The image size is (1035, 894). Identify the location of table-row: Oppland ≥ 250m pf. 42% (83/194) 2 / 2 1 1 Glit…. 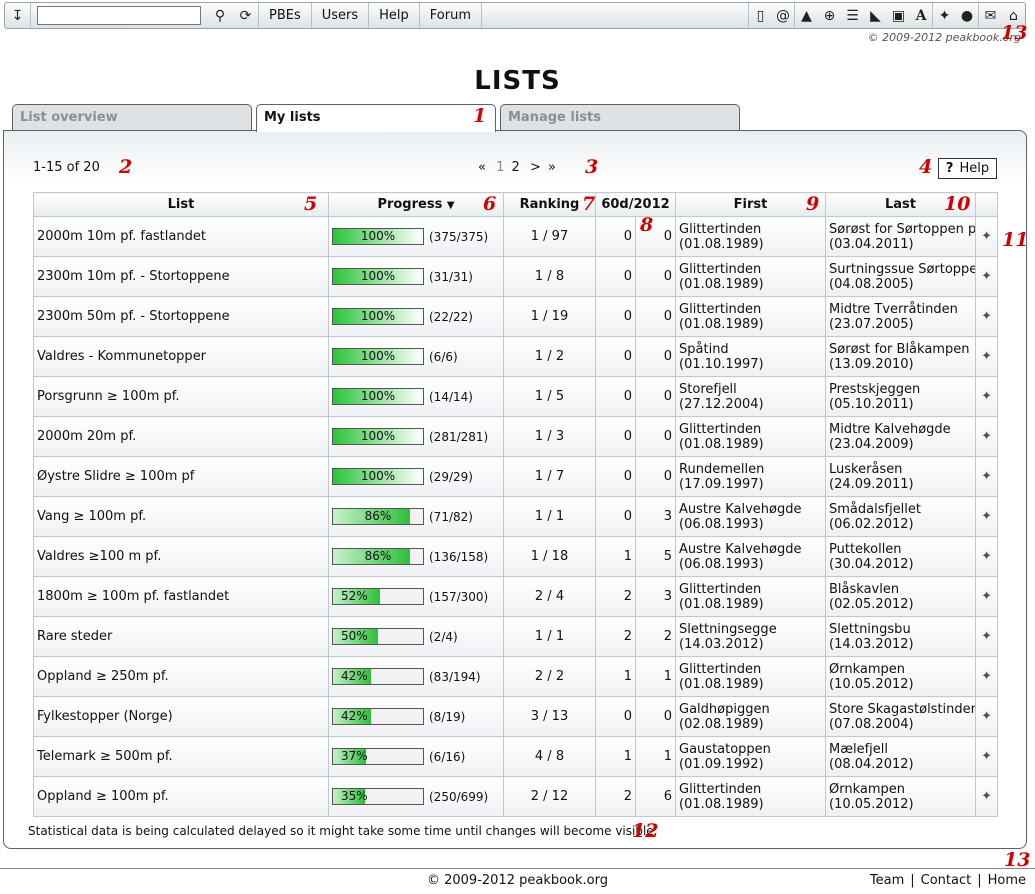
(516, 676).